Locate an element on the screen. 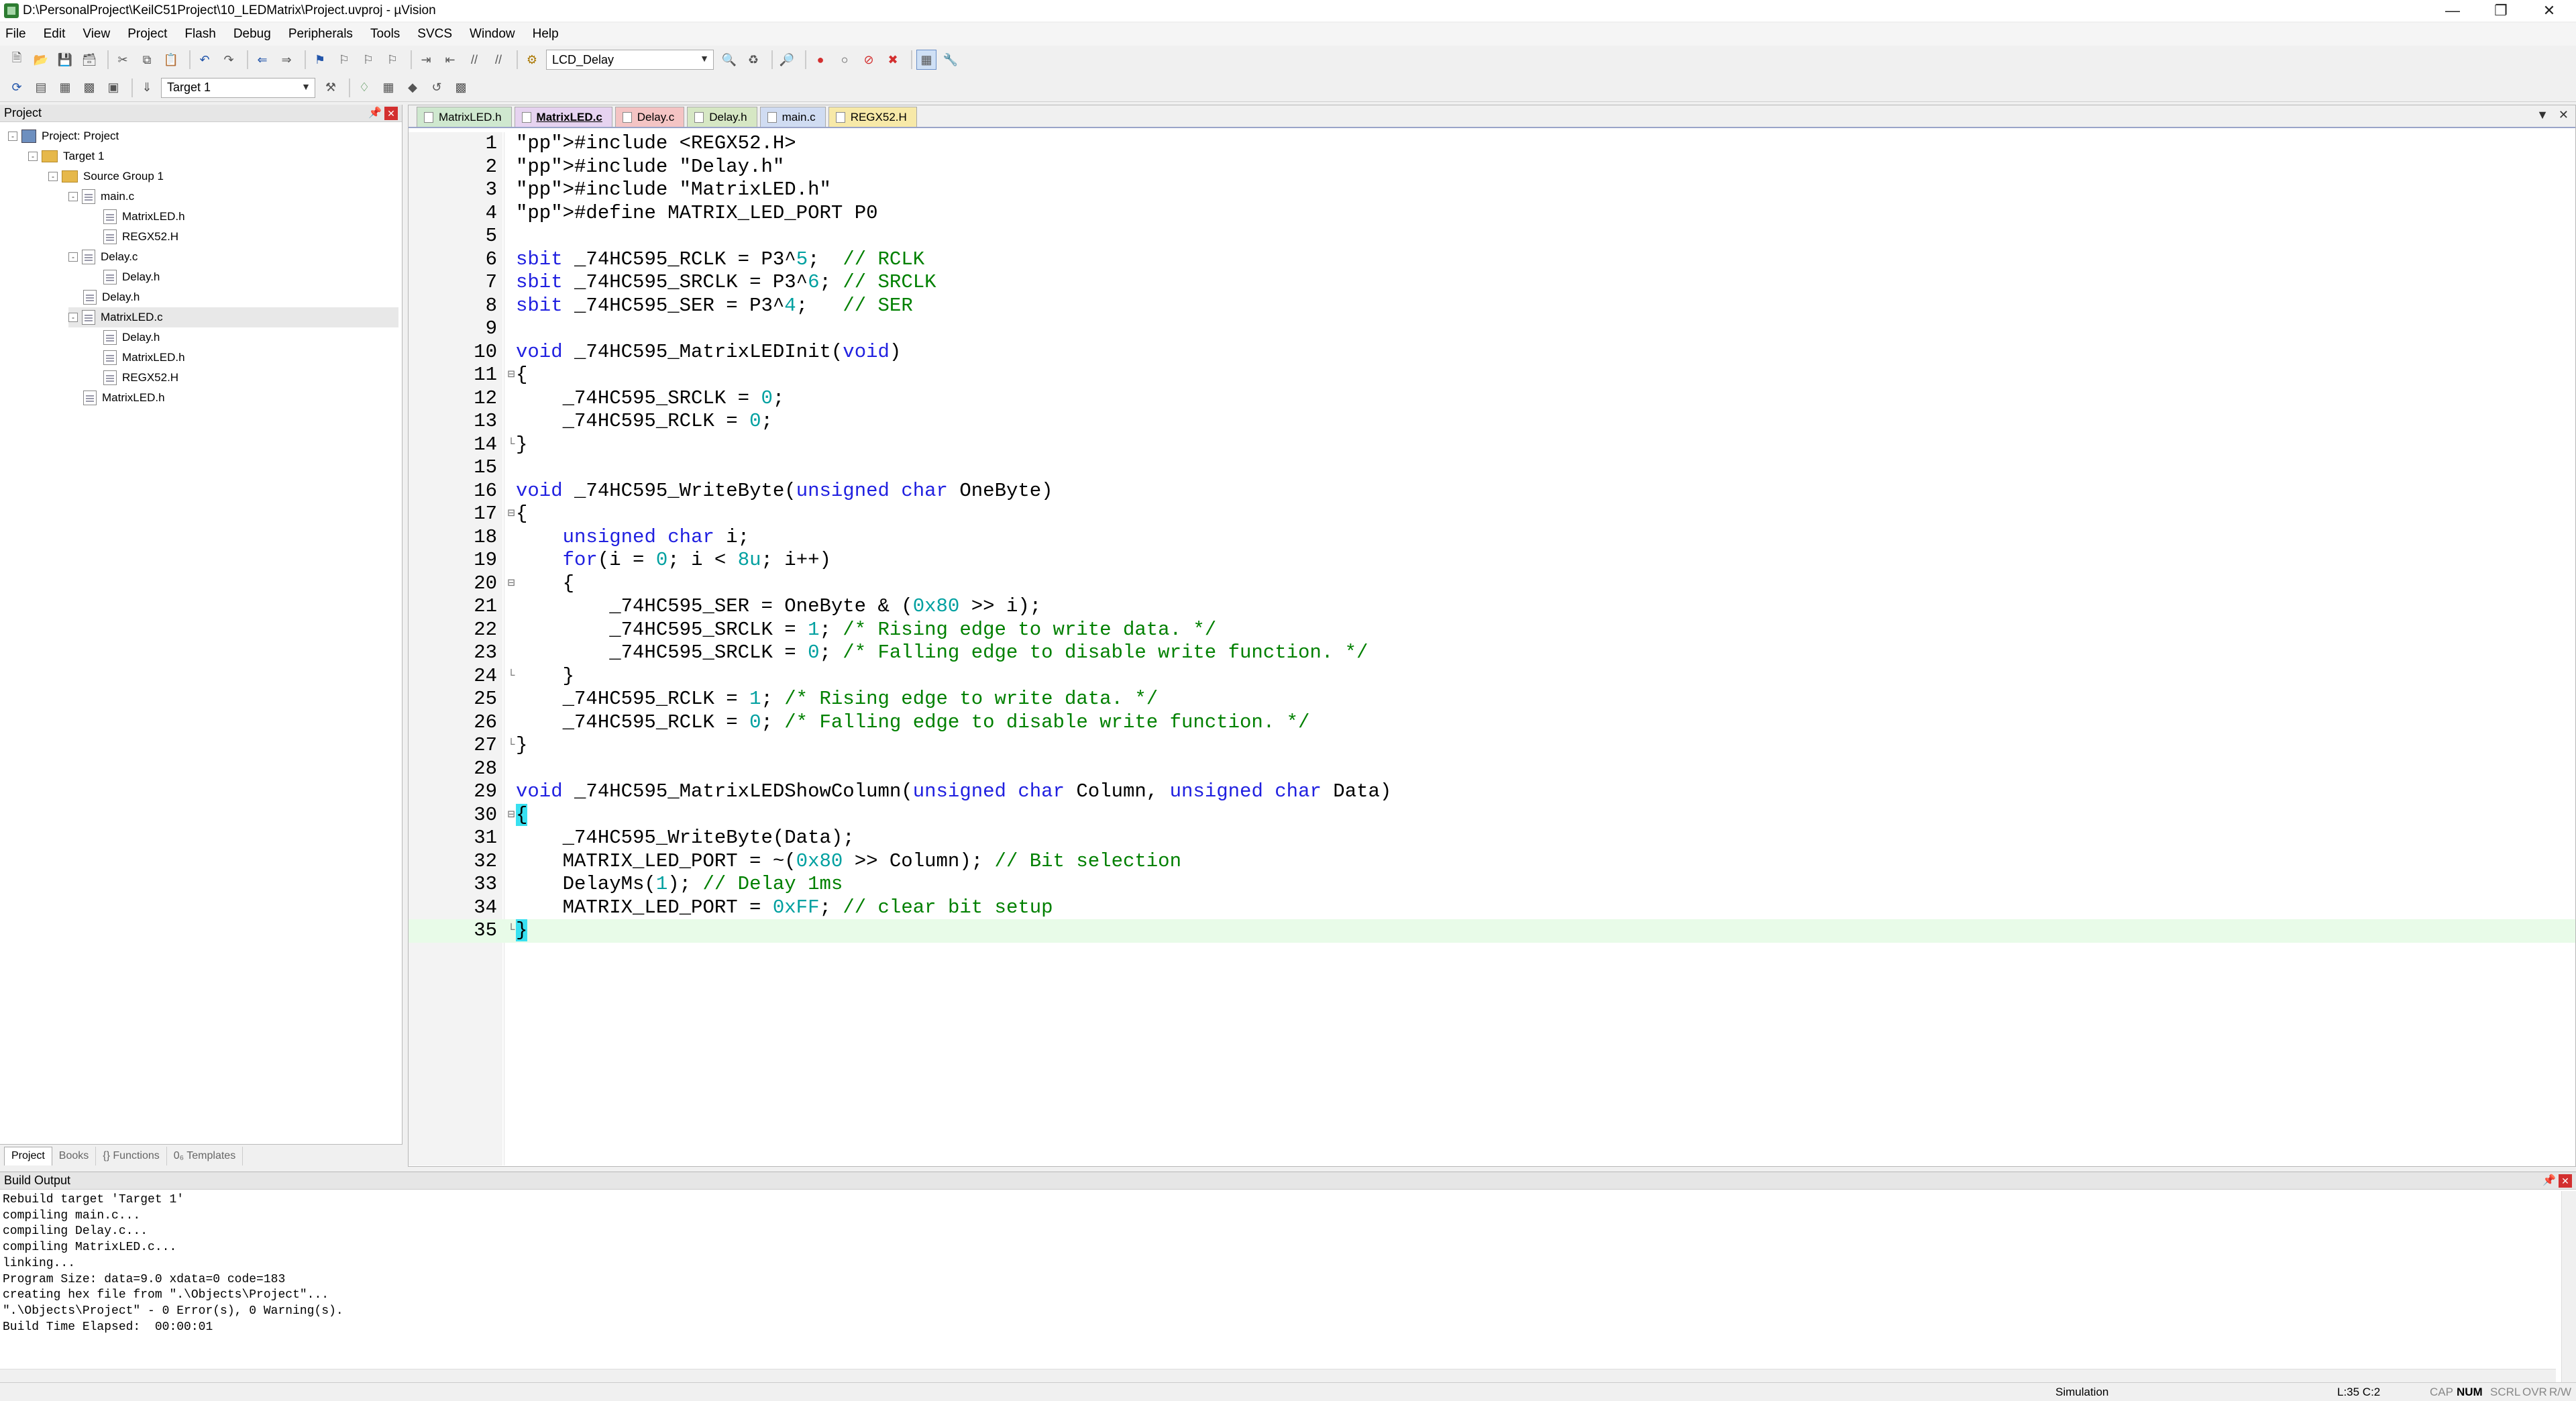 The width and height of the screenshot is (2576, 1401). uncomment-icon: // is located at coordinates (498, 60).